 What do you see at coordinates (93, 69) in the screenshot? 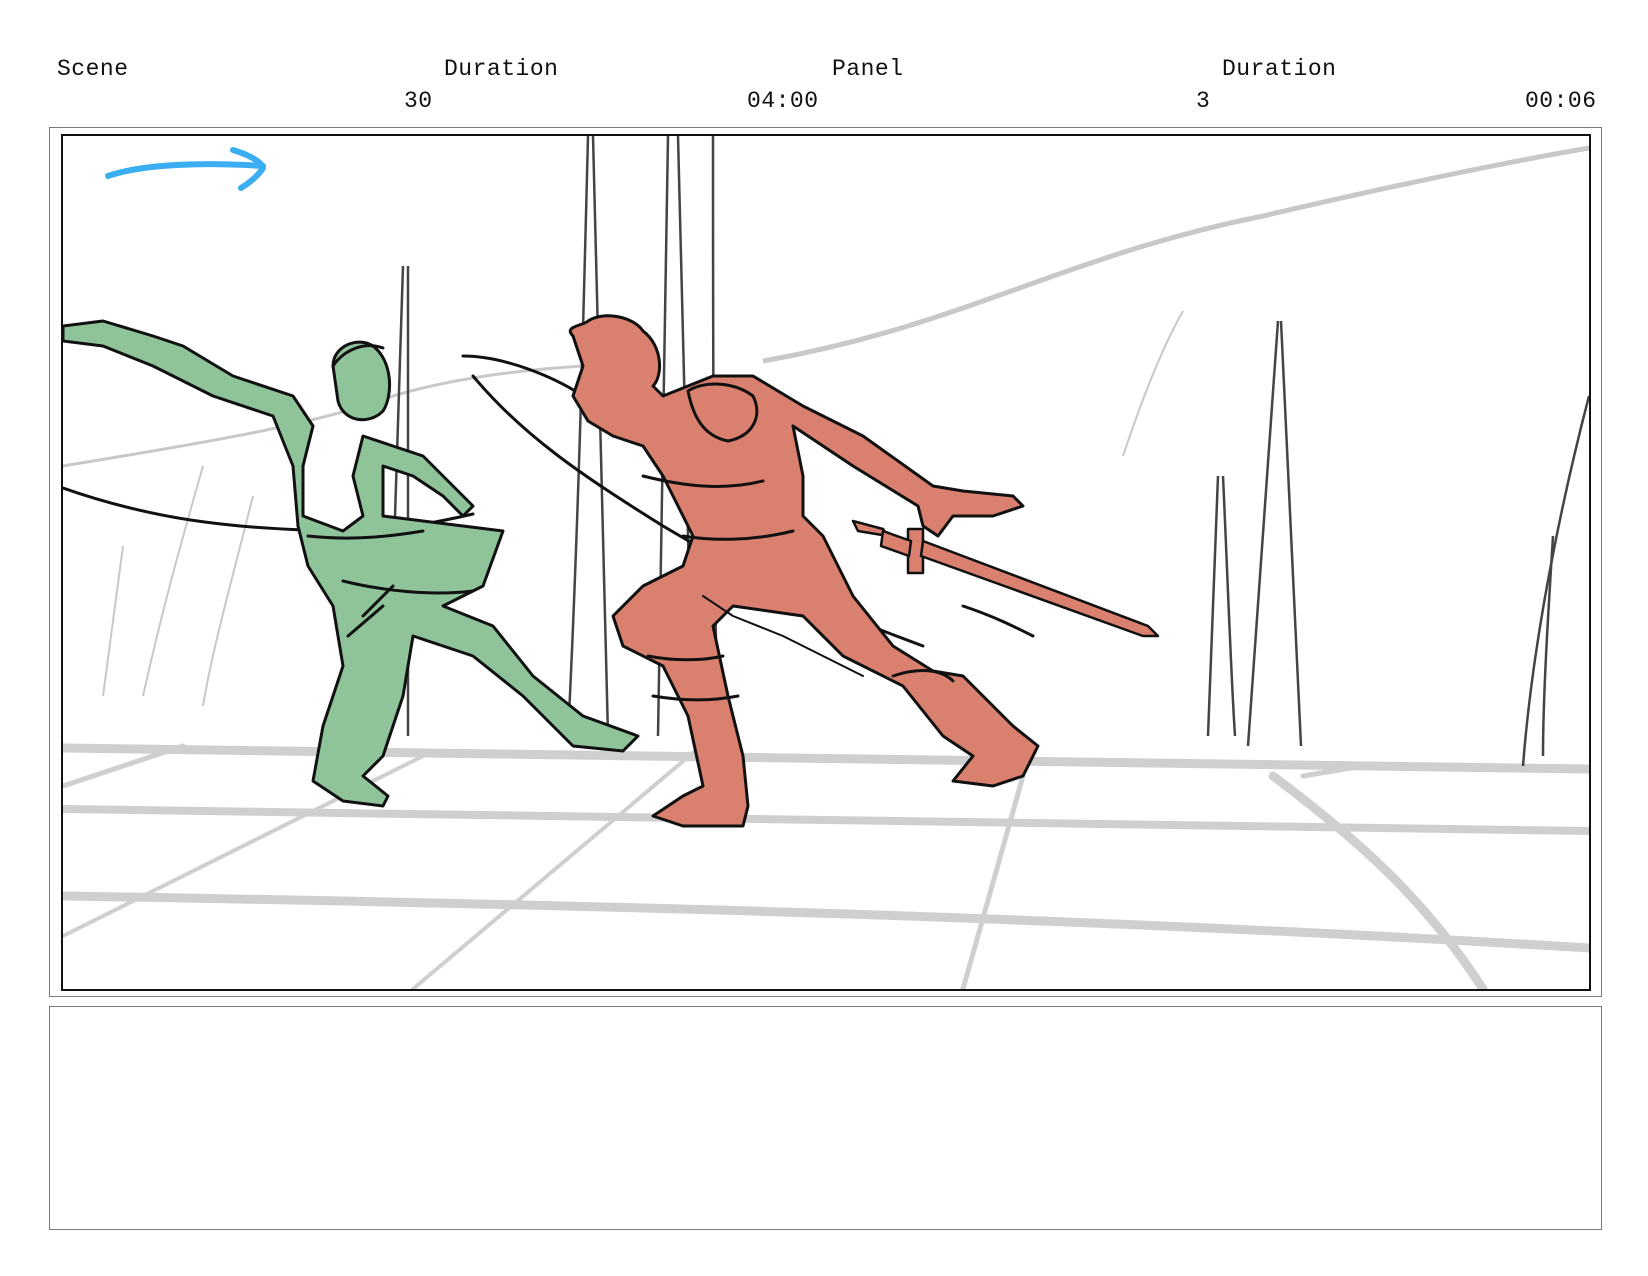
I see `scene-label: Scene` at bounding box center [93, 69].